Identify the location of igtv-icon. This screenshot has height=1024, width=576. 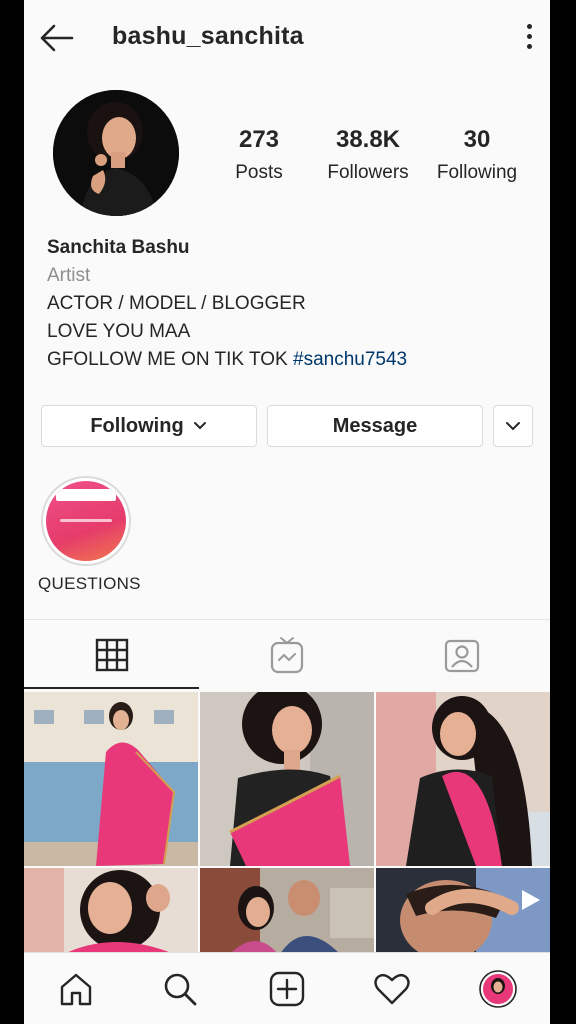
(286, 655).